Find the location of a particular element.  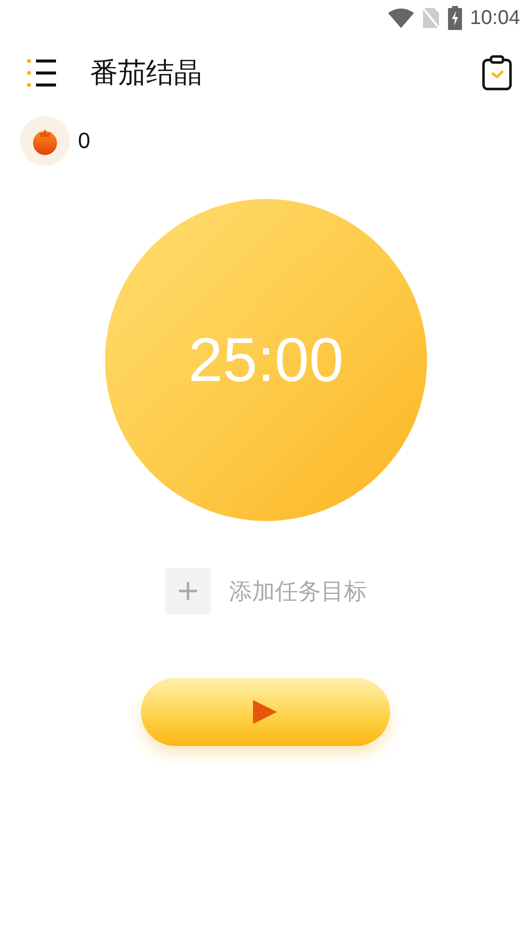

menu-icon is located at coordinates (42, 73).